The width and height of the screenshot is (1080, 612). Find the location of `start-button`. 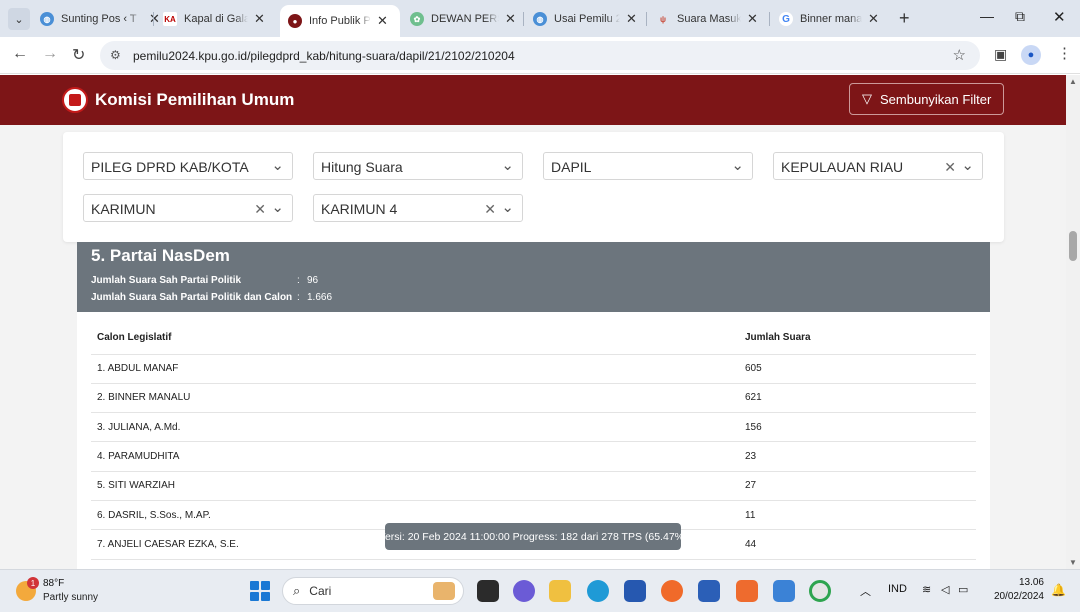

start-button is located at coordinates (260, 591).